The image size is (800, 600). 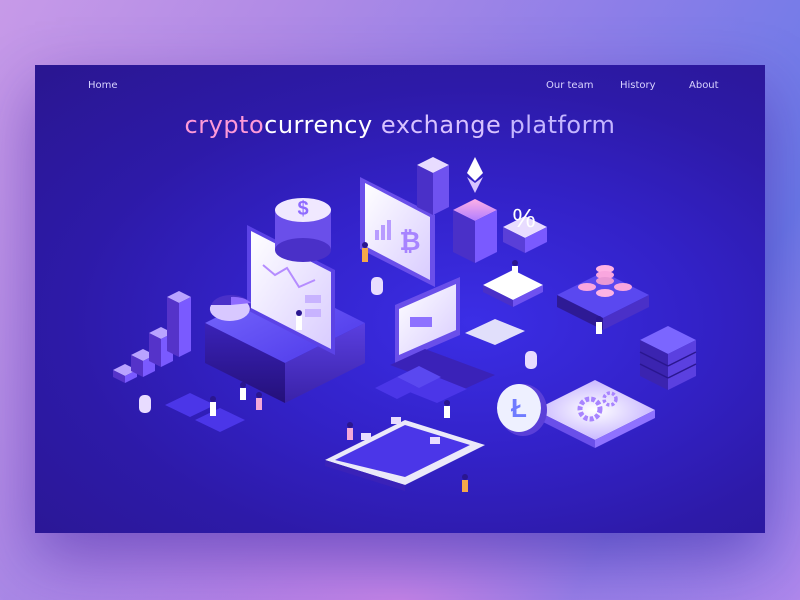 I want to click on gear-icon, so click(x=595, y=414).